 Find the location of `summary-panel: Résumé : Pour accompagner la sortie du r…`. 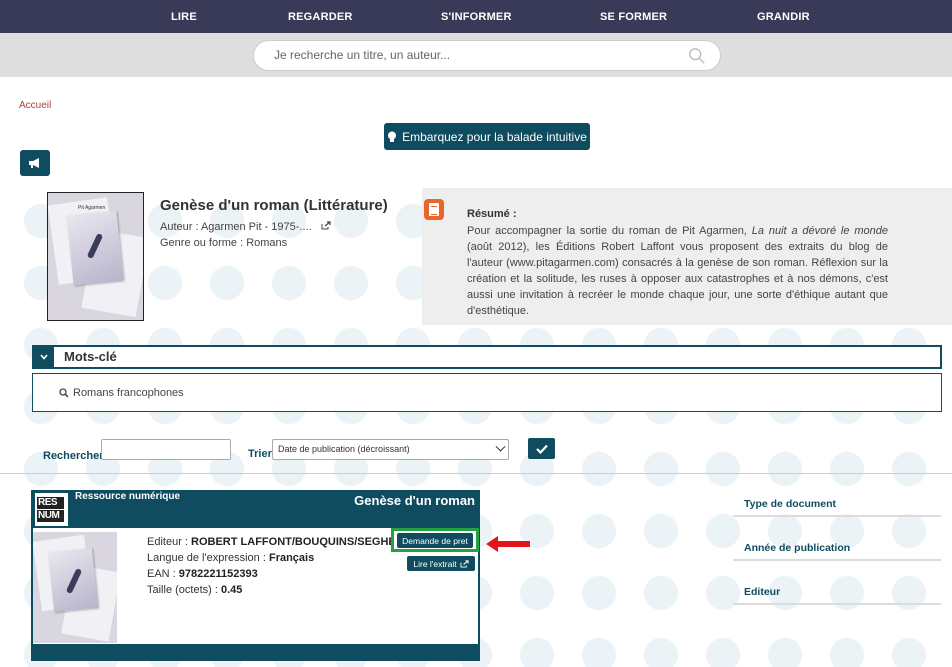

summary-panel: Résumé : Pour accompagner la sortie du r… is located at coordinates (687, 256).